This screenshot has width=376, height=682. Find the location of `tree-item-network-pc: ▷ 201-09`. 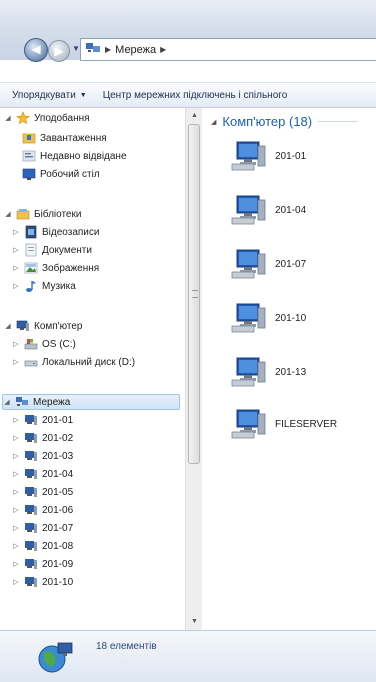

tree-item-network-pc: ▷ 201-09 is located at coordinates (42, 564).